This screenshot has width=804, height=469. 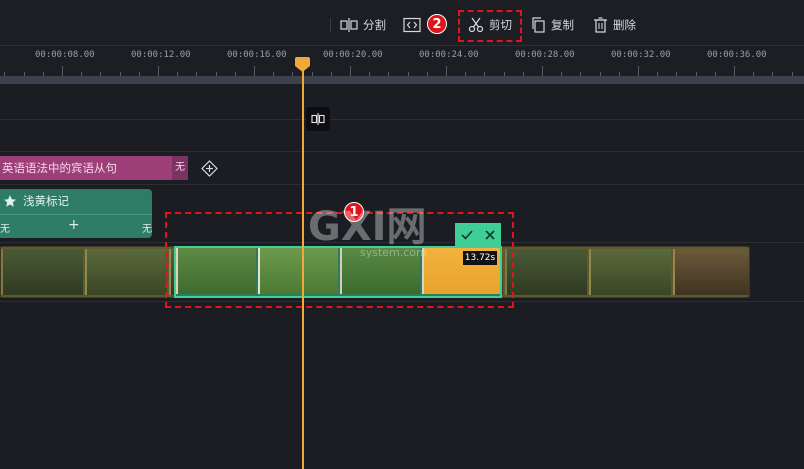 What do you see at coordinates (545, 55) in the screenshot?
I see `ruler-time-label: 00:00:28.00` at bounding box center [545, 55].